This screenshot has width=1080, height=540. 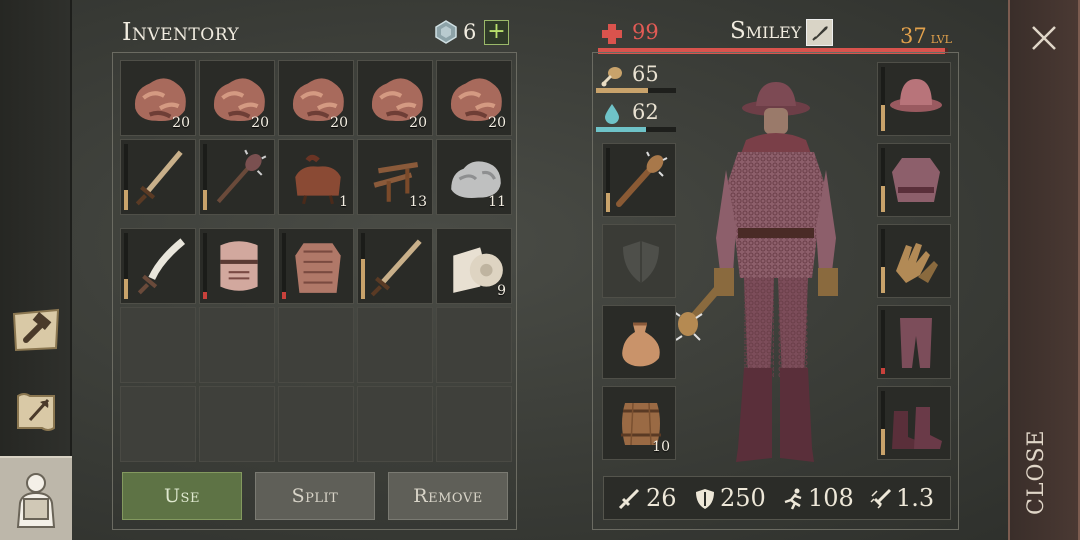 I want to click on equip-slot-chainmail-shirt, so click(x=914, y=180).